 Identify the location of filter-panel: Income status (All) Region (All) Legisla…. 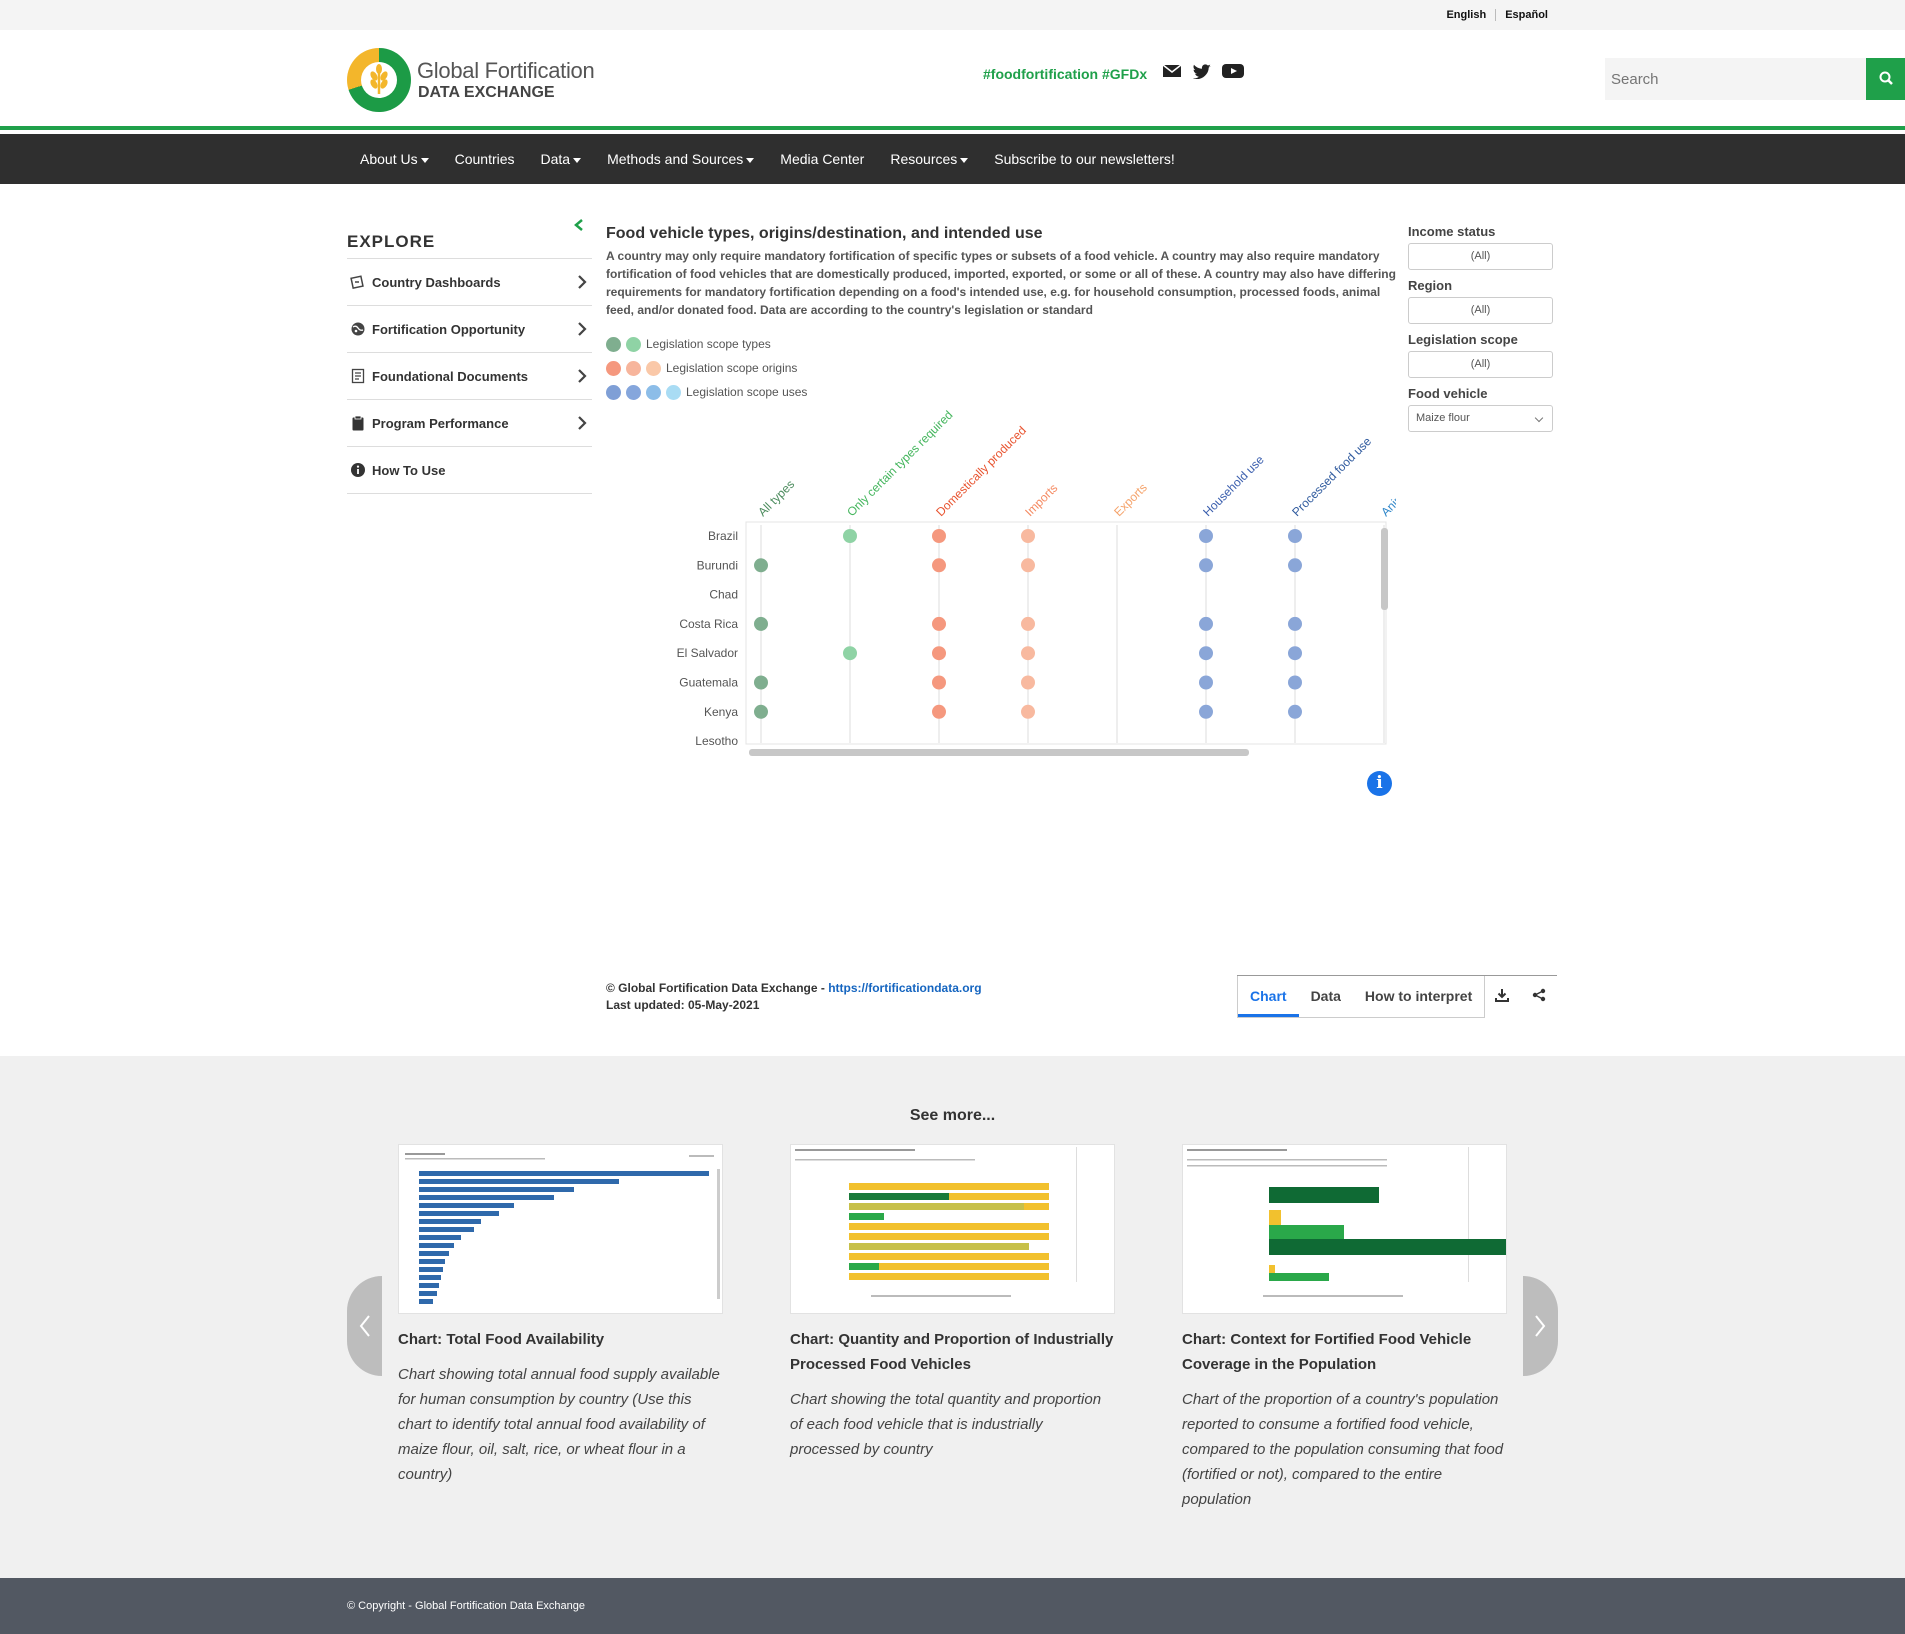
(1480, 332).